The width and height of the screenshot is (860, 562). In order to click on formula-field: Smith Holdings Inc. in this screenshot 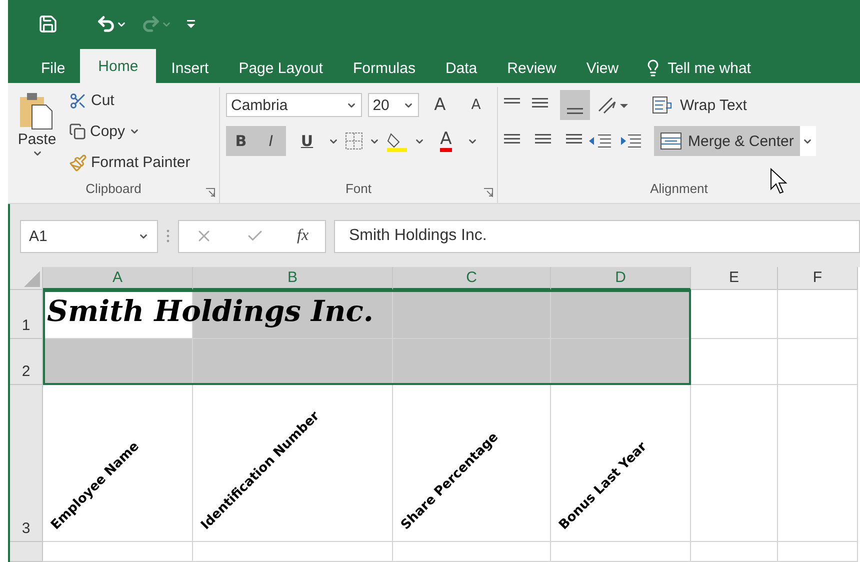, I will do `click(597, 236)`.